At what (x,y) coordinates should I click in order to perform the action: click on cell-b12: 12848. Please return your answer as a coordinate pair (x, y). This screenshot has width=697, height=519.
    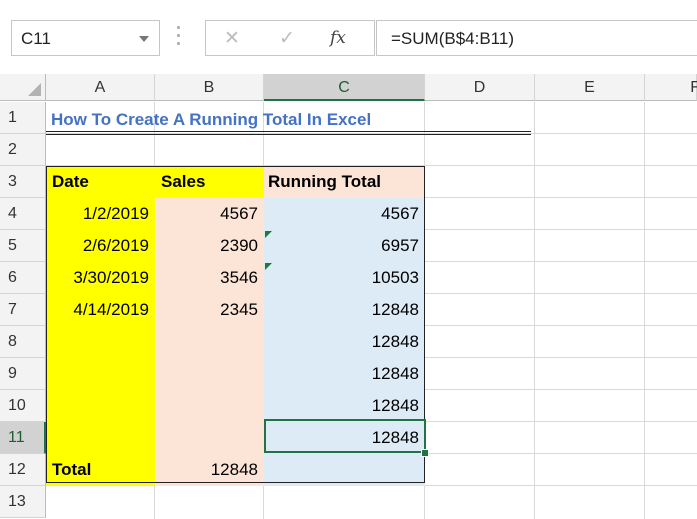
    Looking at the image, I should click on (209, 470).